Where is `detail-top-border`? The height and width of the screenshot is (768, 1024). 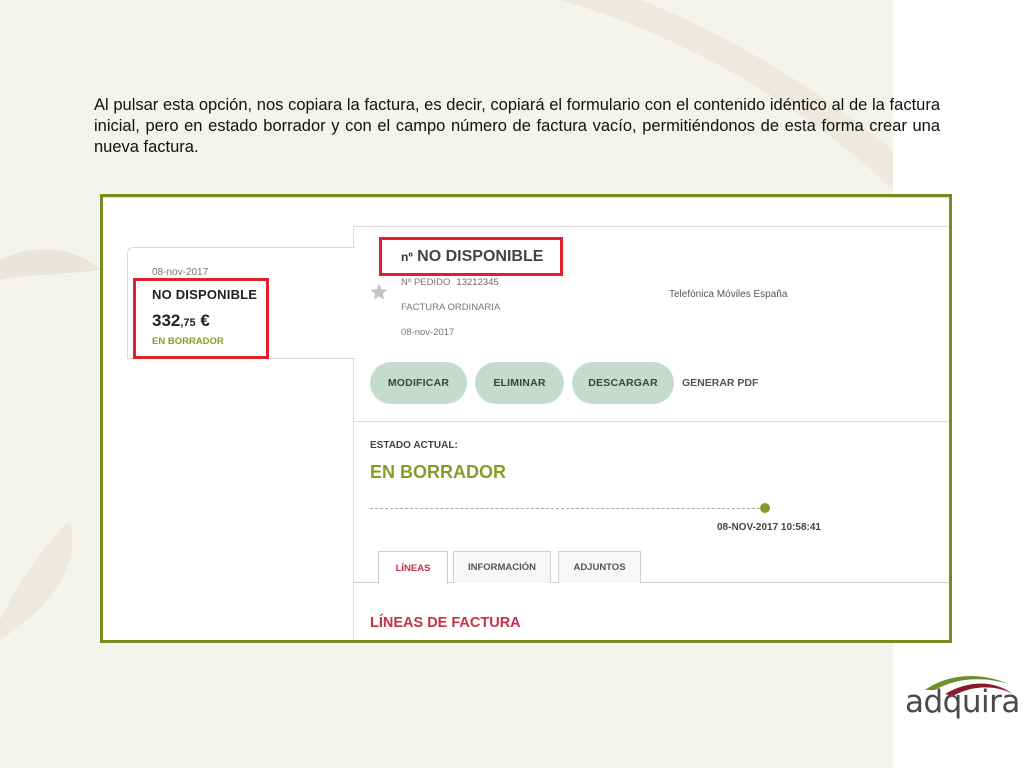 detail-top-border is located at coordinates (651, 226).